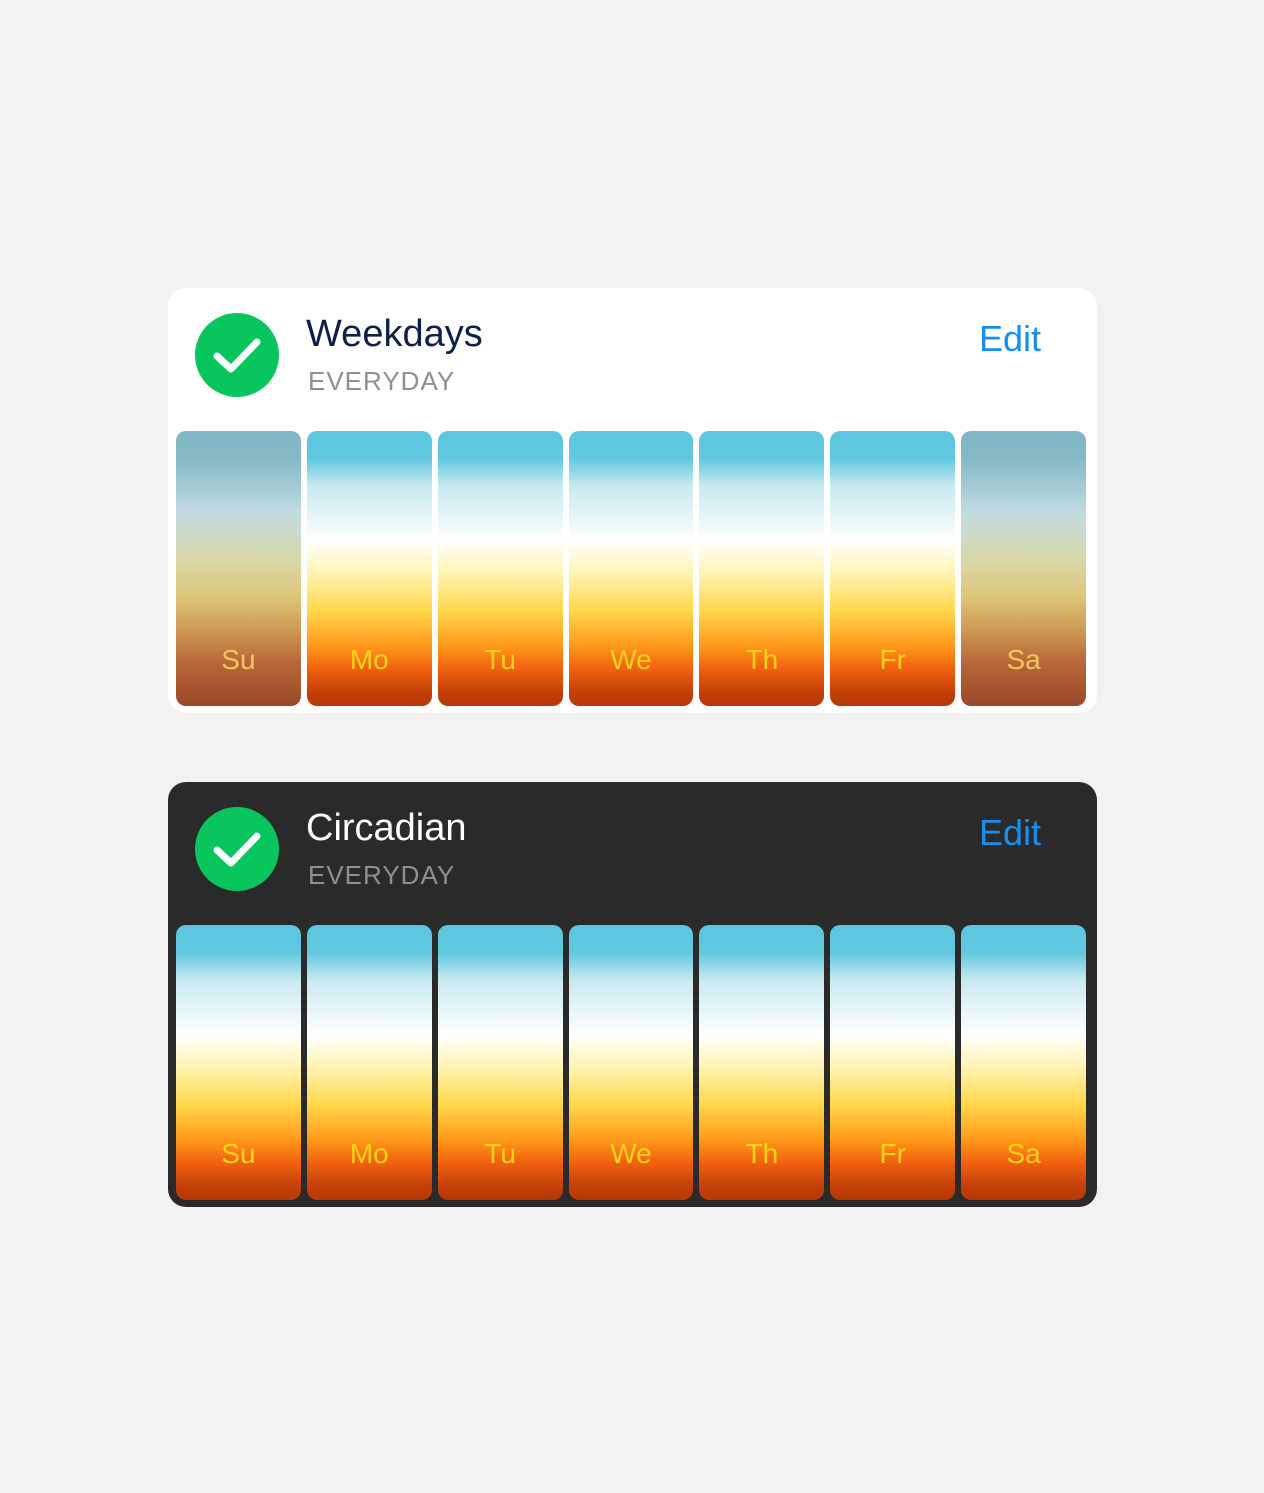 The width and height of the screenshot is (1264, 1493). Describe the element at coordinates (394, 334) in the screenshot. I see `schedule-title: Weekdays` at that location.